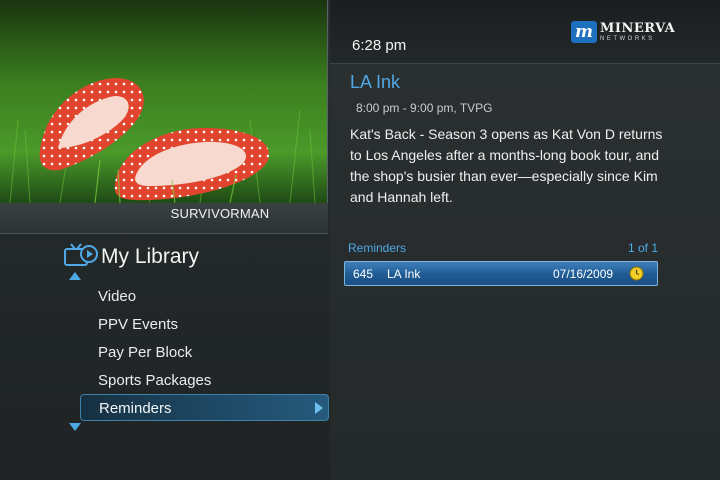 The image size is (720, 480). What do you see at coordinates (583, 274) in the screenshot?
I see `reminder-date: 07/16/2009` at bounding box center [583, 274].